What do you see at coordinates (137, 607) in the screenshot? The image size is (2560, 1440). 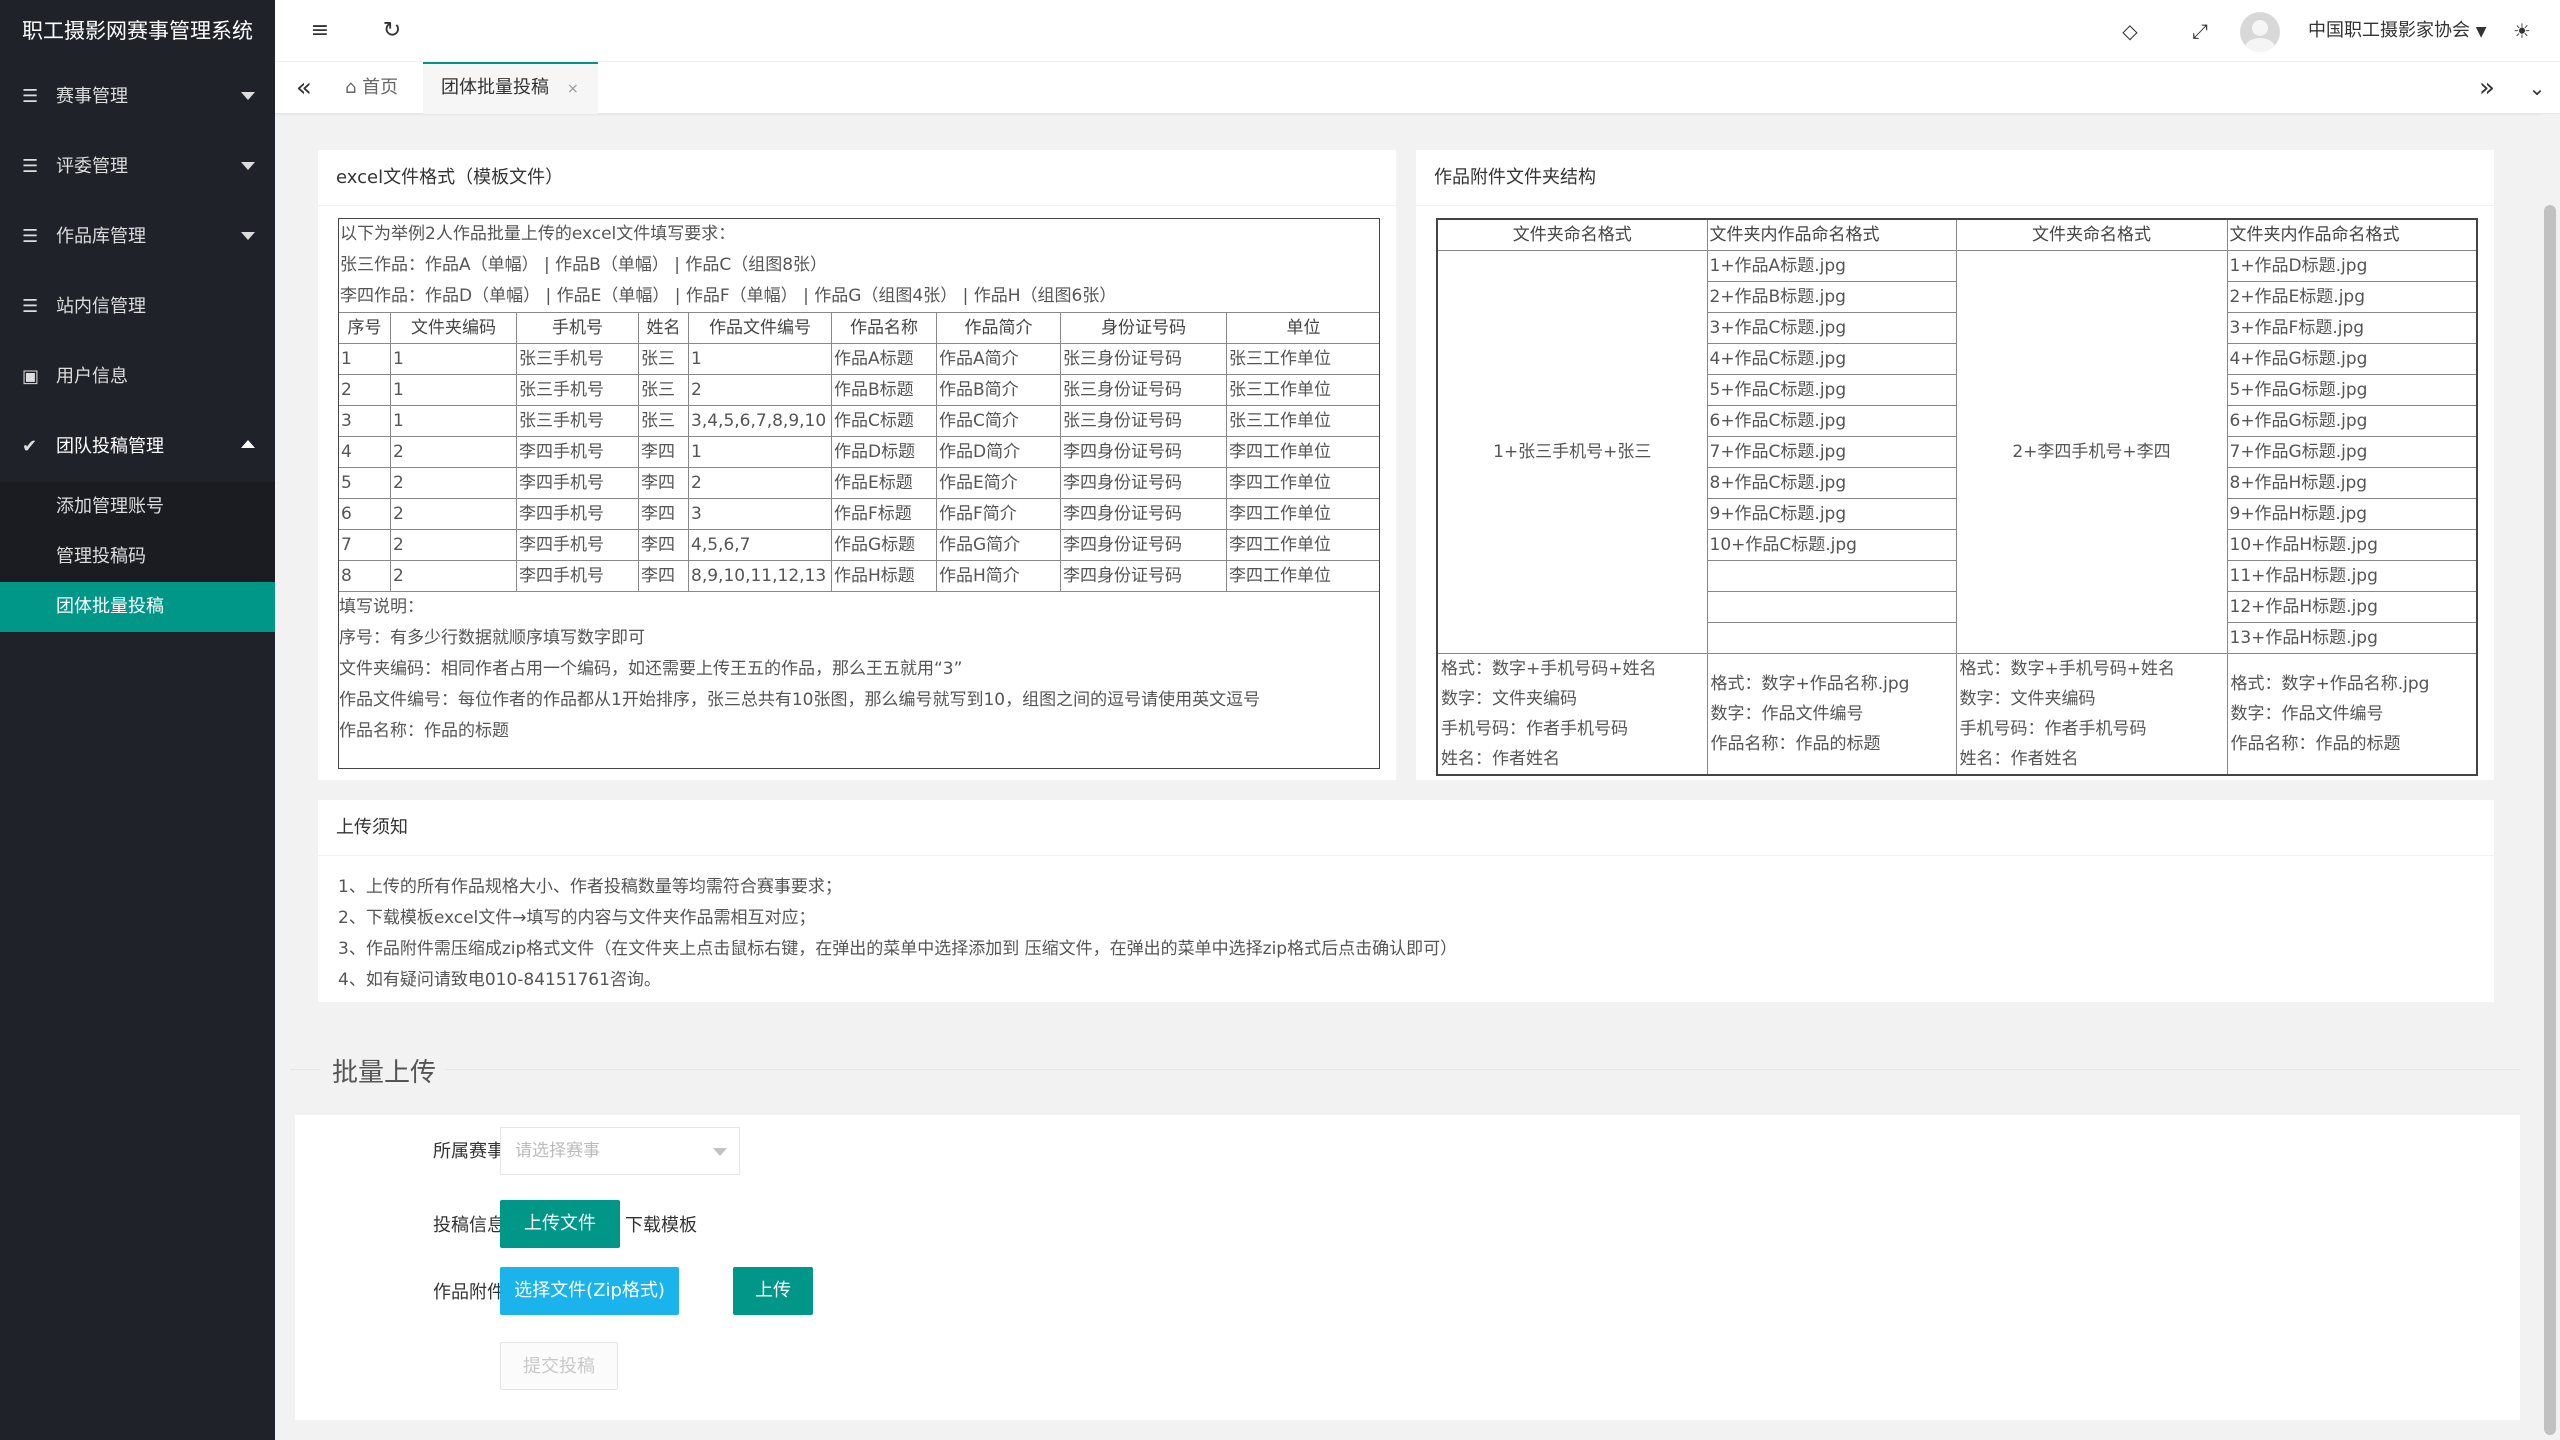 I see `sidebar-item-batch-submission: 团体批量投稿` at bounding box center [137, 607].